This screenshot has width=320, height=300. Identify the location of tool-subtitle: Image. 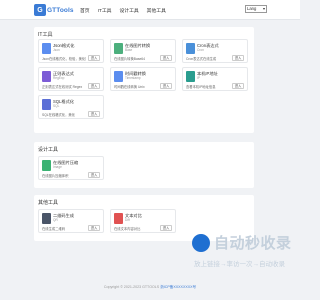
(57, 167).